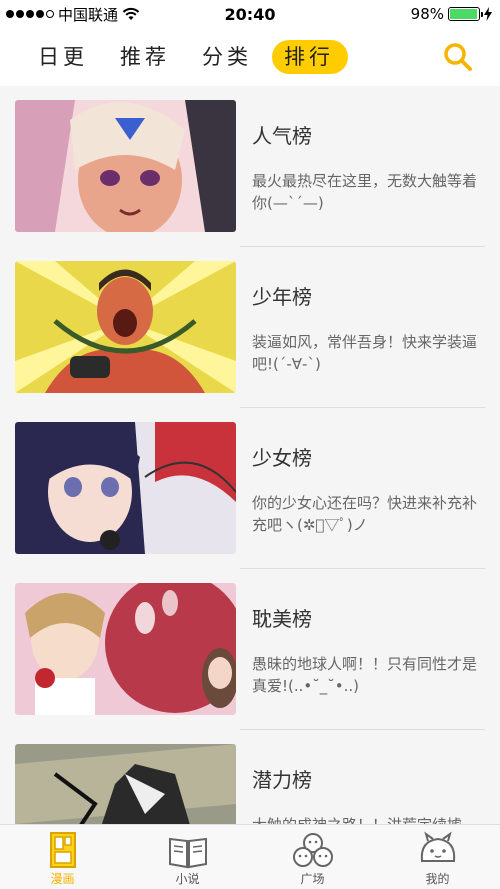 Image resolution: width=500 pixels, height=889 pixels. What do you see at coordinates (488, 14) in the screenshot?
I see `charging-icon` at bounding box center [488, 14].